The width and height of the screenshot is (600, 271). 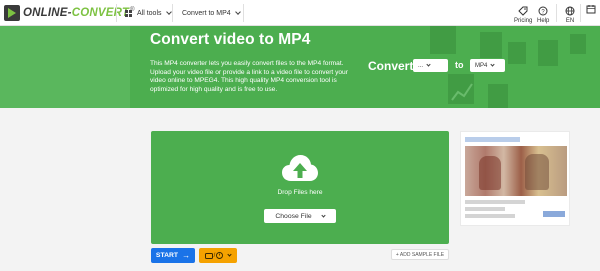 I want to click on hero-accent-panel, so click(x=65, y=67).